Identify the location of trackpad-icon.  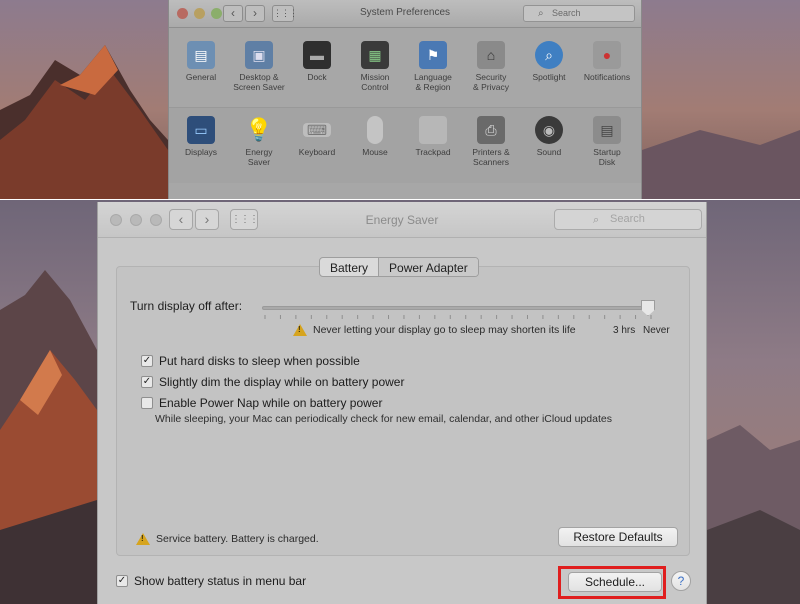
(433, 130).